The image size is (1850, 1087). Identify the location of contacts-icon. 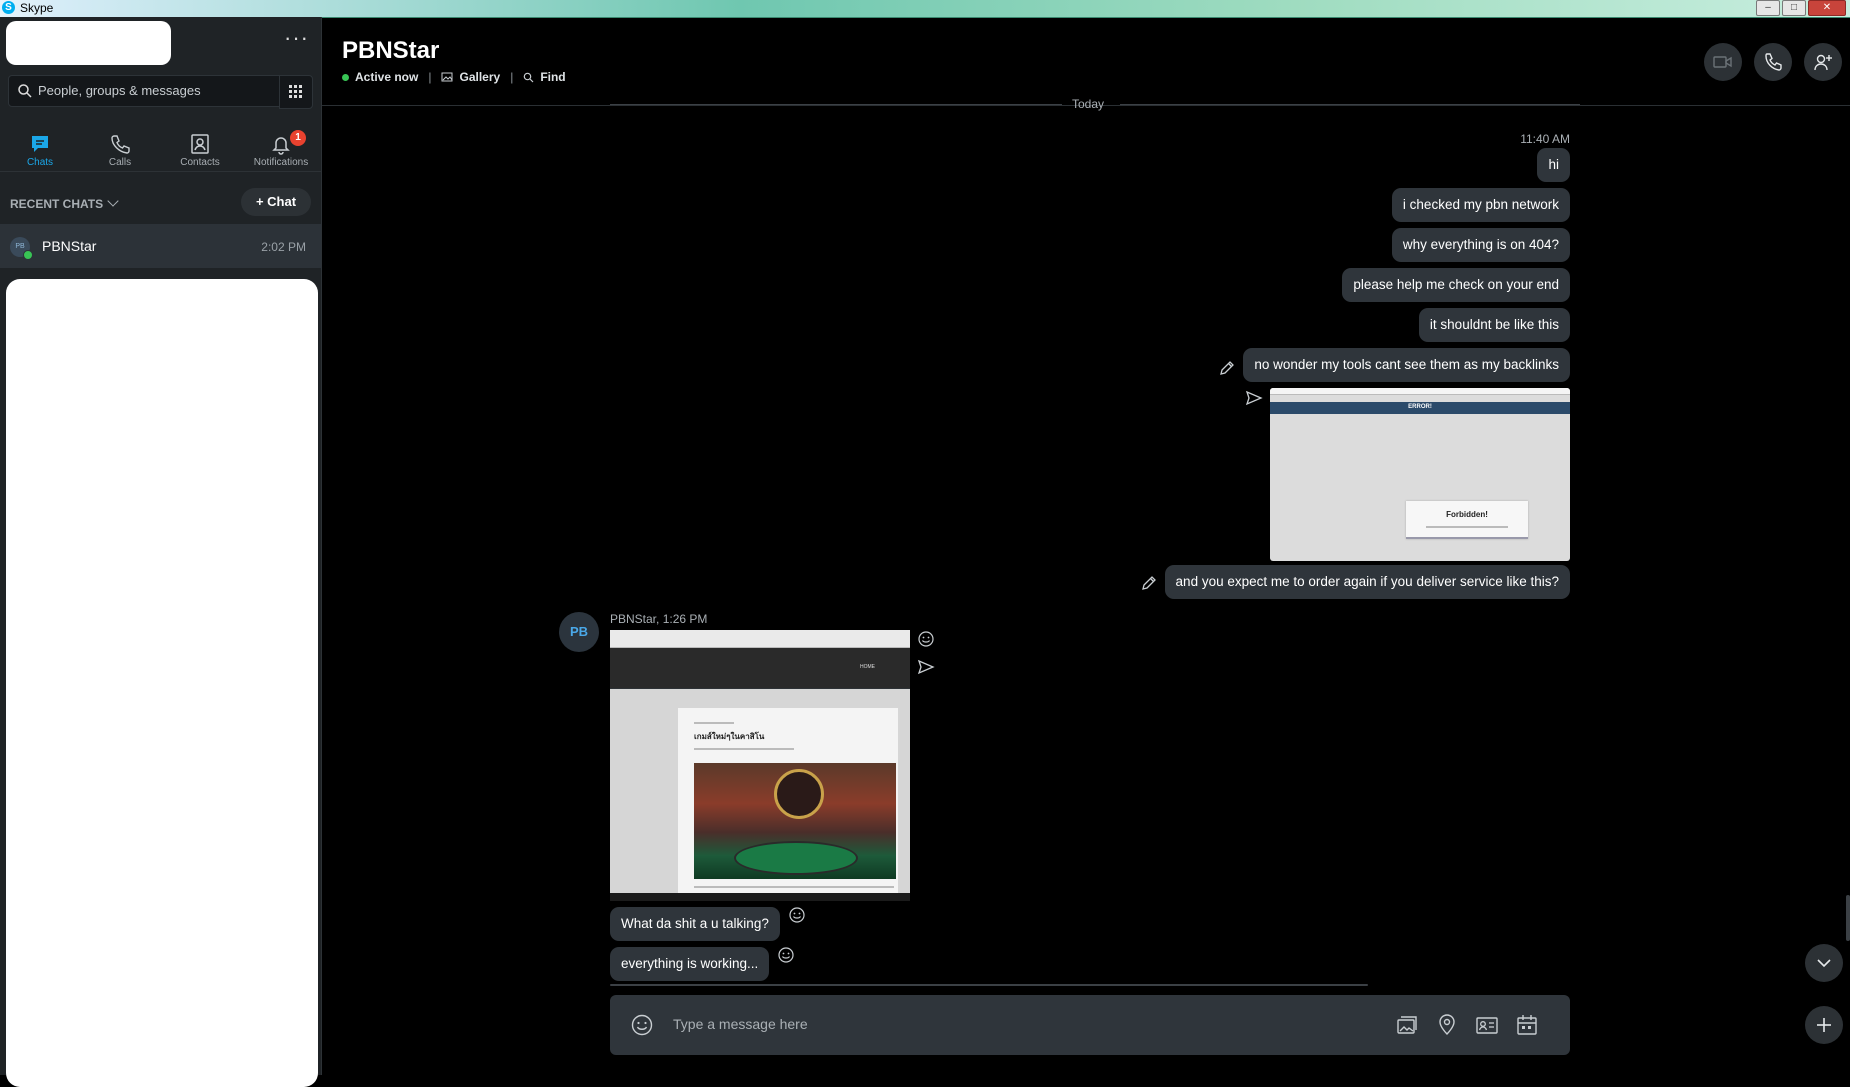
(200, 144).